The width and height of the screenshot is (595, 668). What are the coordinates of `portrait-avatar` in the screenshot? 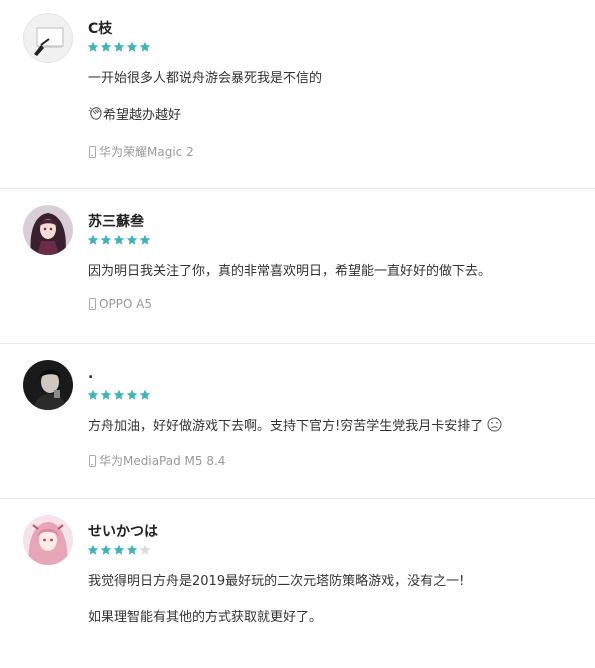 It's located at (48, 385).